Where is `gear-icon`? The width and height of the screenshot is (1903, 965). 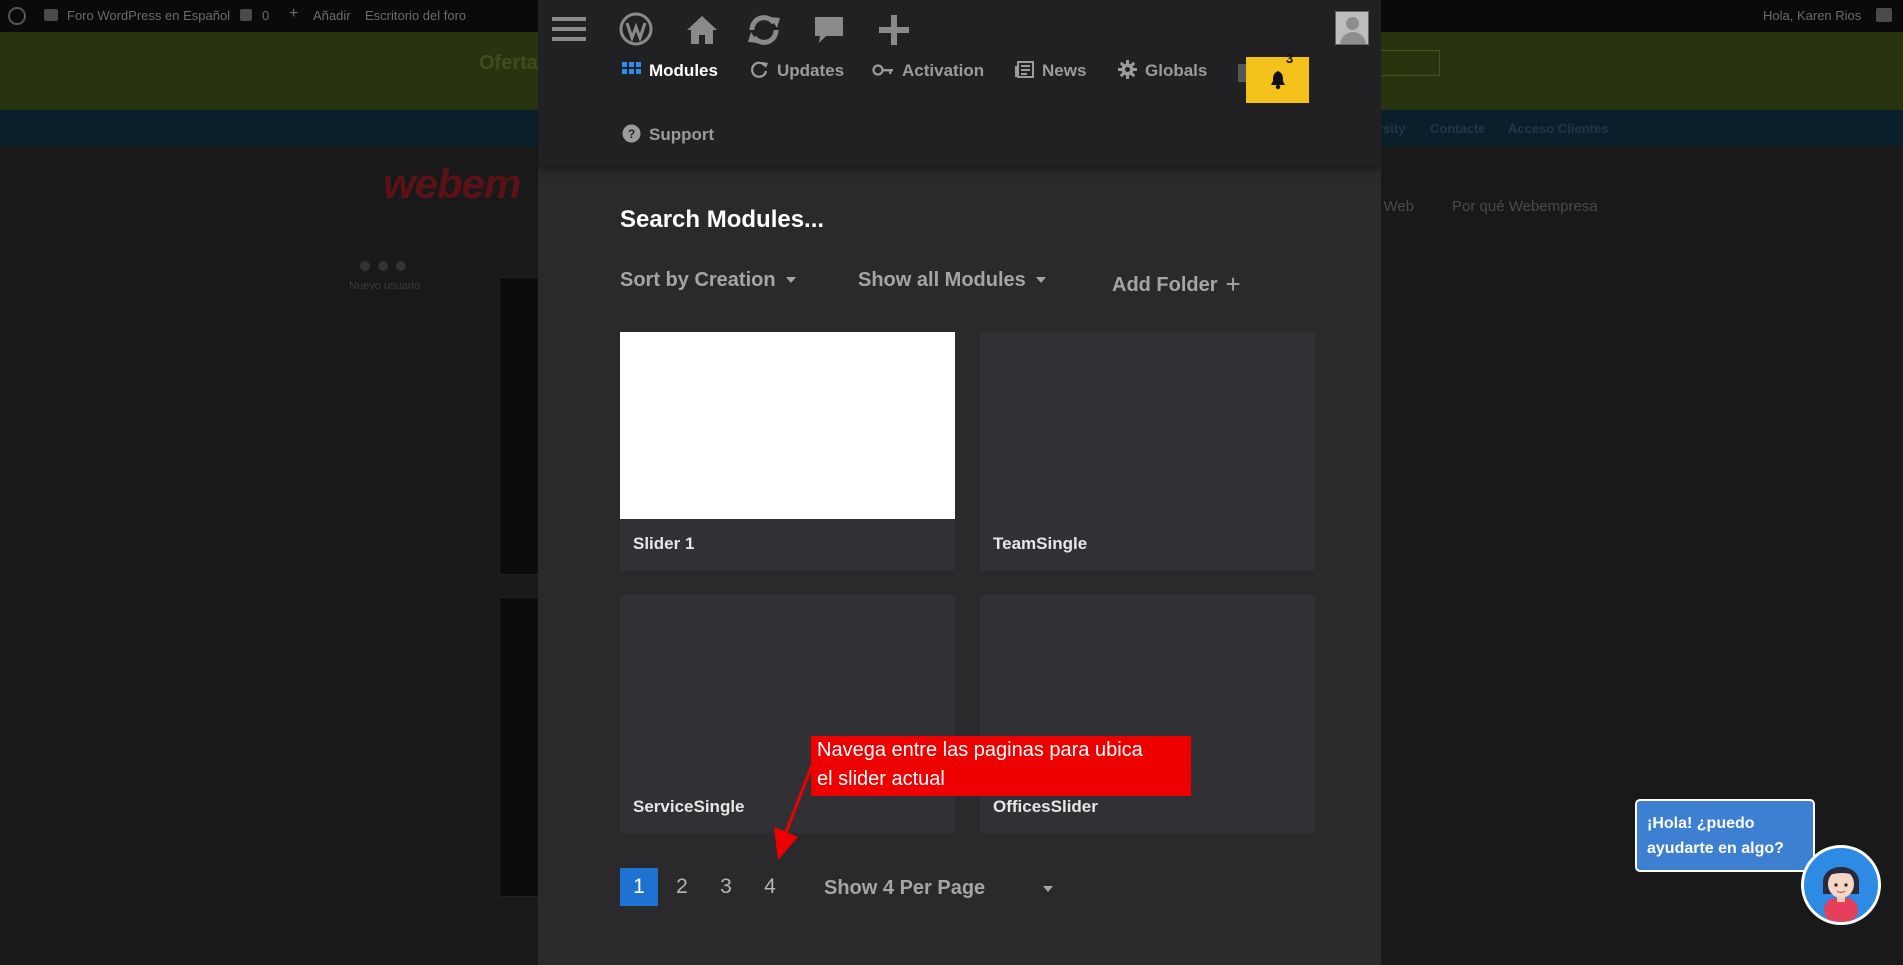
gear-icon is located at coordinates (1127, 69).